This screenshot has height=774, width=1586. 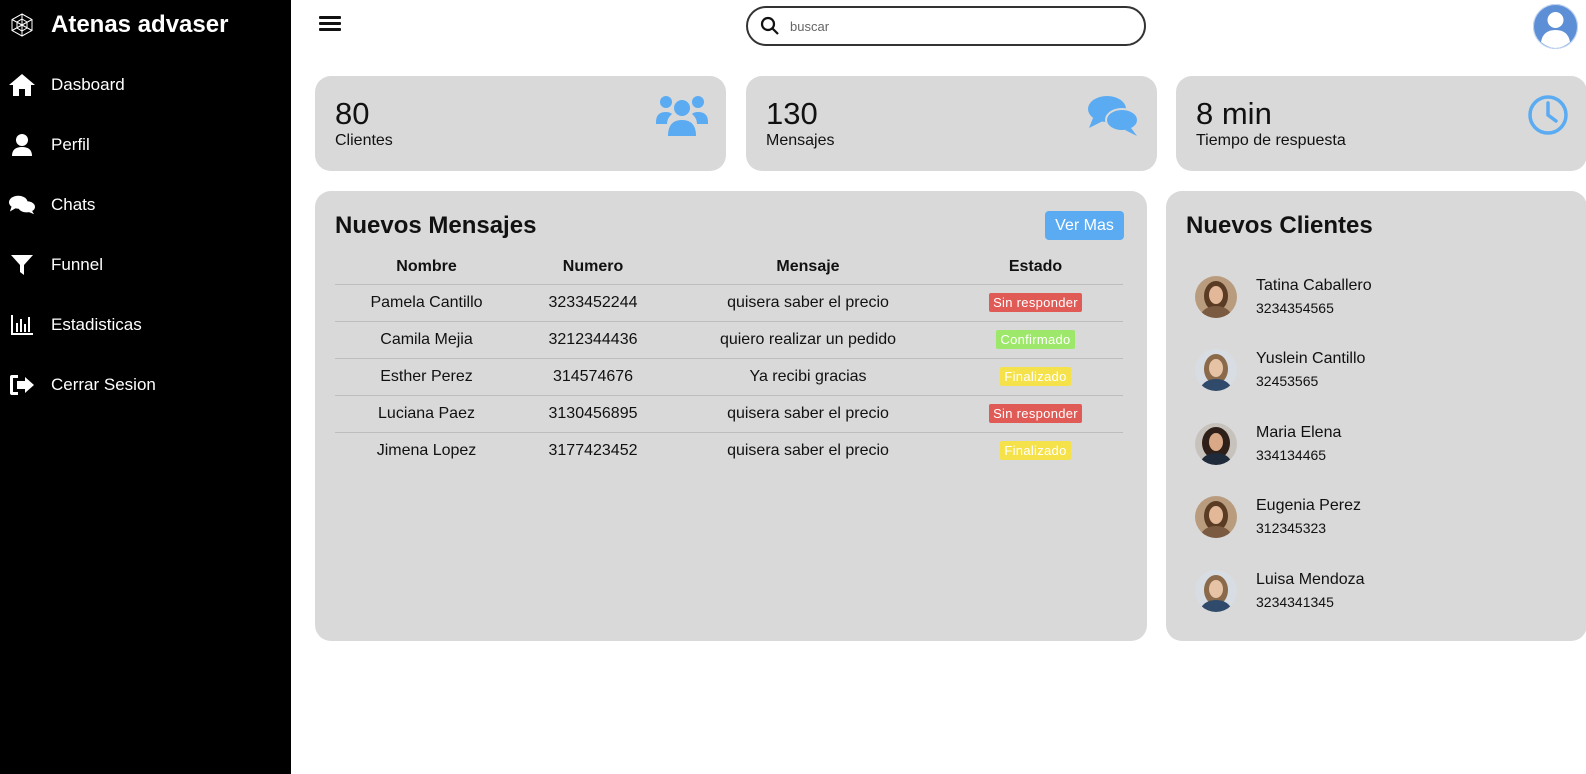 What do you see at coordinates (426, 268) in the screenshot?
I see `column-header: Nombre` at bounding box center [426, 268].